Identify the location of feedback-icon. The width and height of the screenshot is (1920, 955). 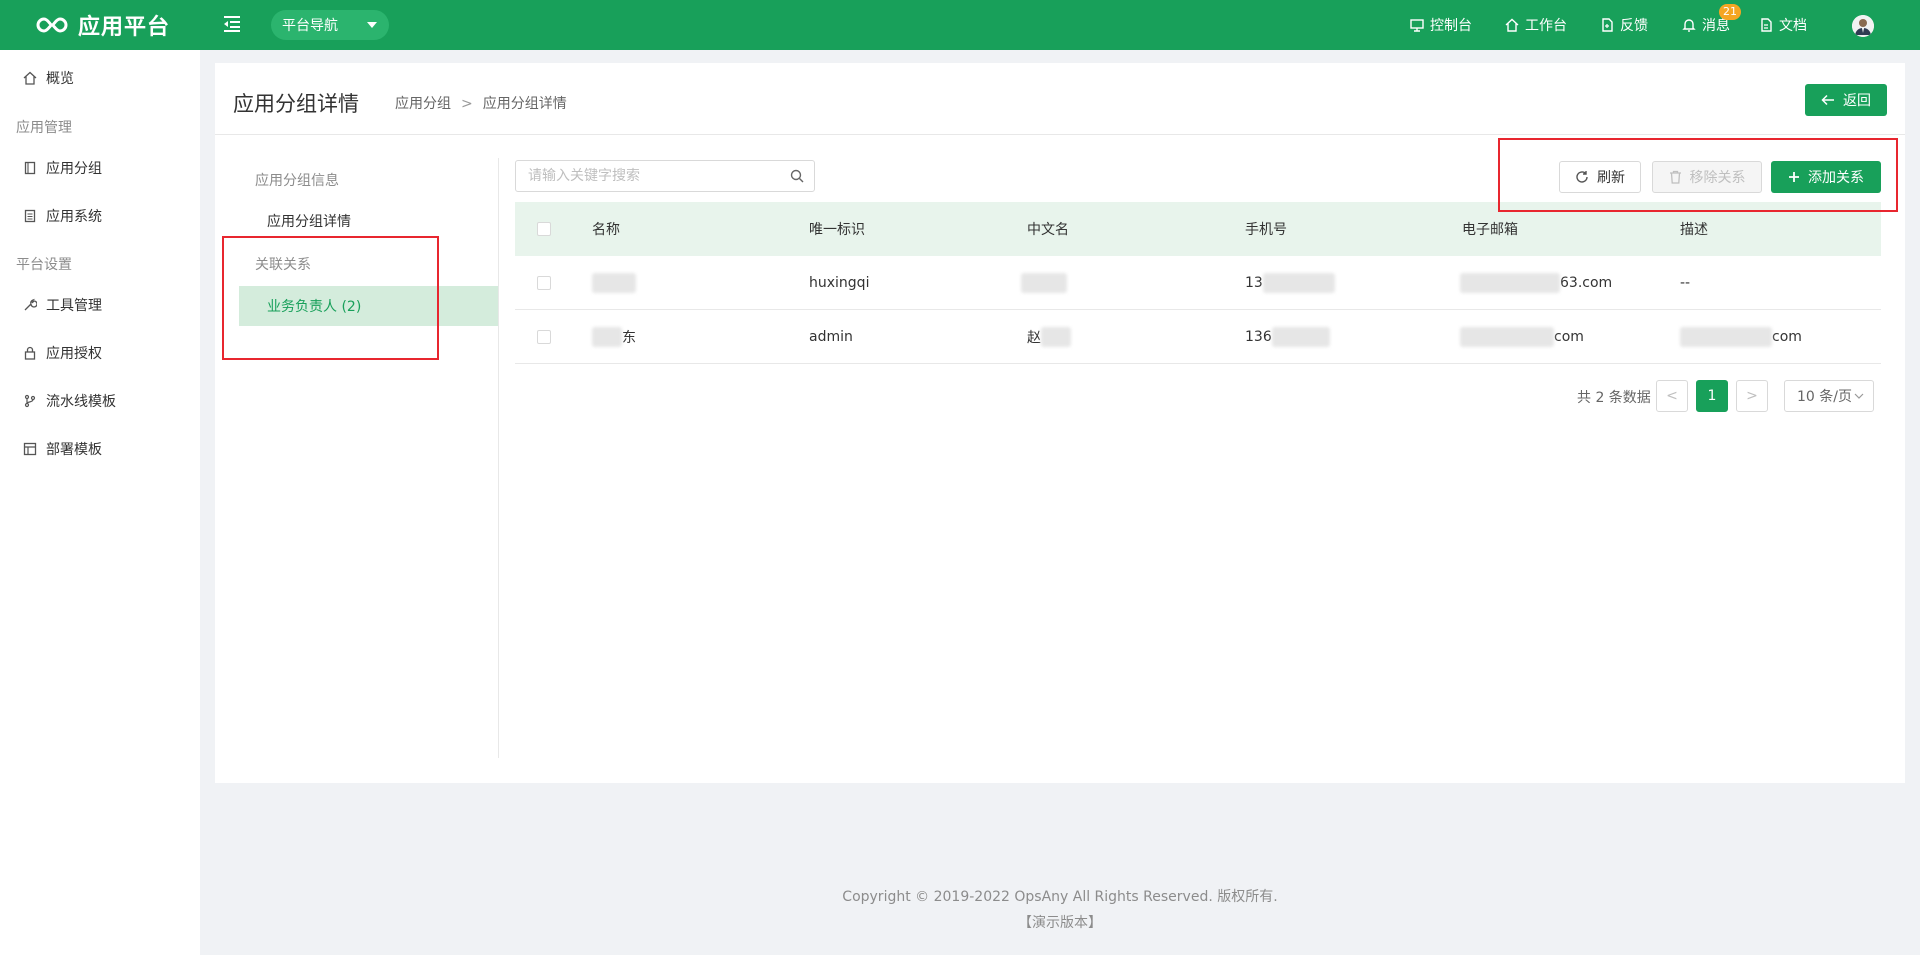
(1607, 25).